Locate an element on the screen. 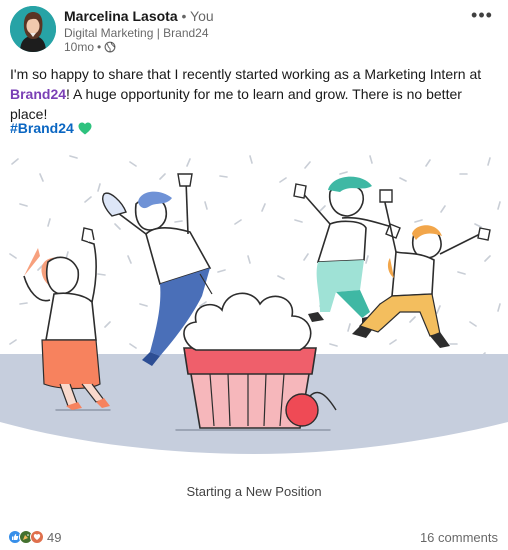 This screenshot has width=508, height=550. post-meta: 10mo • is located at coordinates (90, 47).